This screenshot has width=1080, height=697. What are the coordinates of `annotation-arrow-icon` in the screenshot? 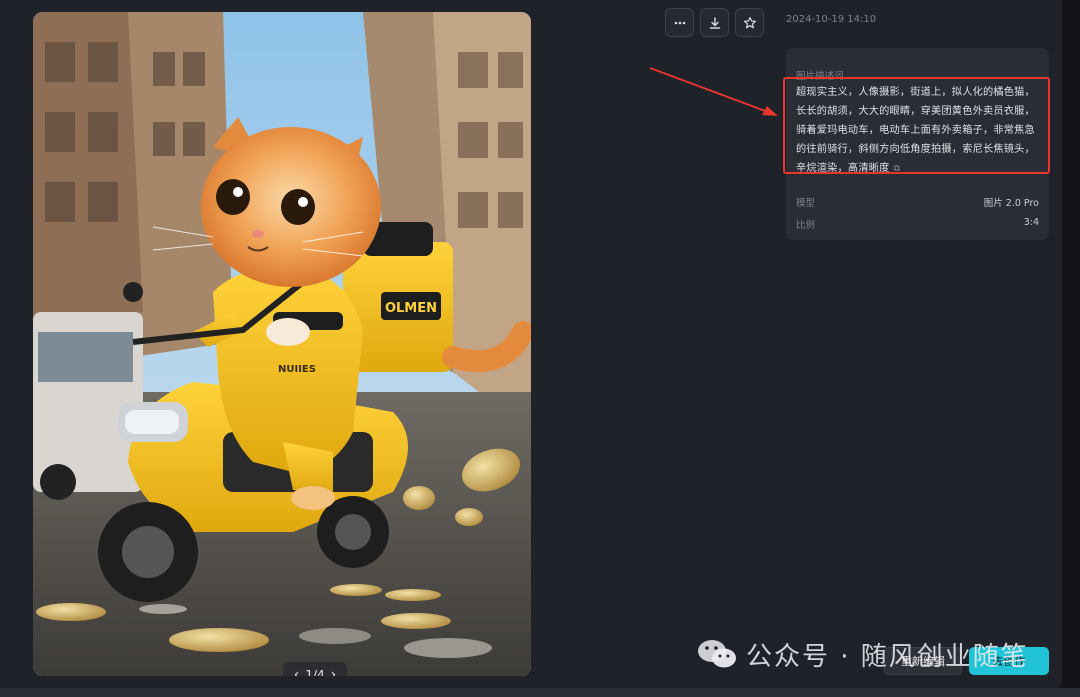 It's located at (713, 91).